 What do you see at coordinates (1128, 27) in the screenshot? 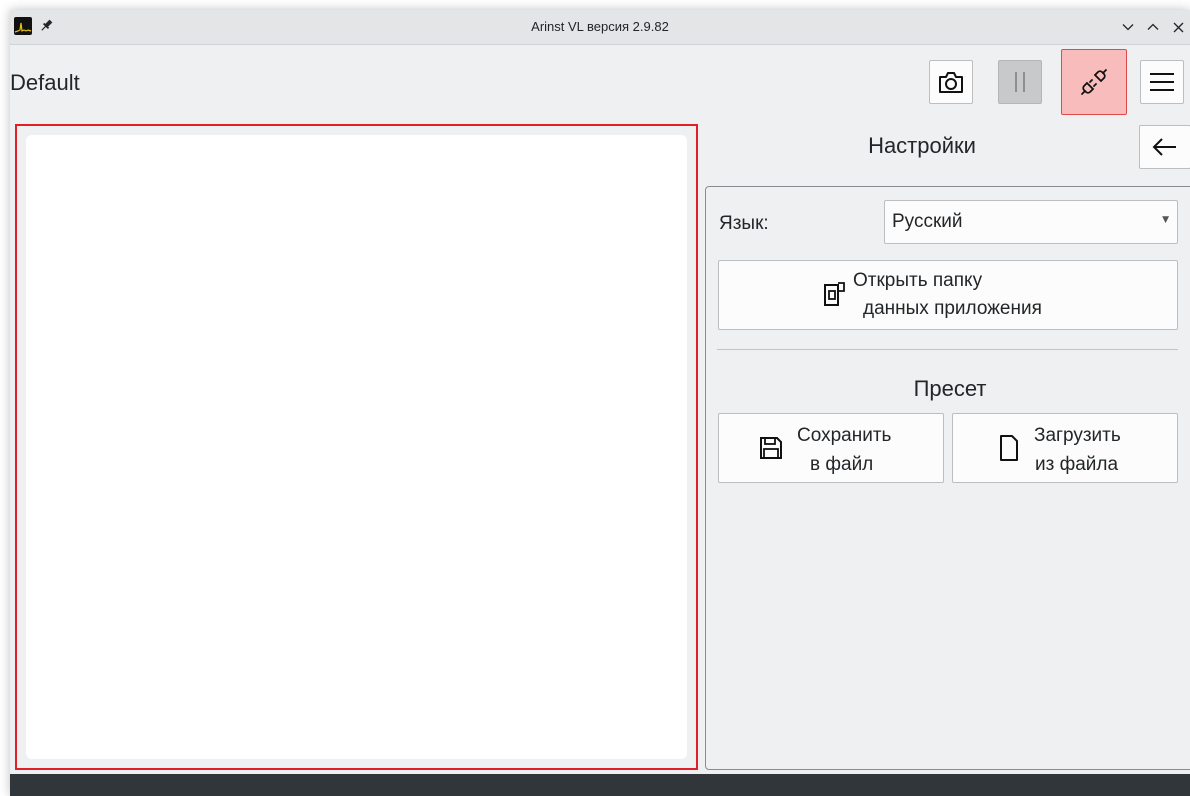
I see `minimize-icon` at bounding box center [1128, 27].